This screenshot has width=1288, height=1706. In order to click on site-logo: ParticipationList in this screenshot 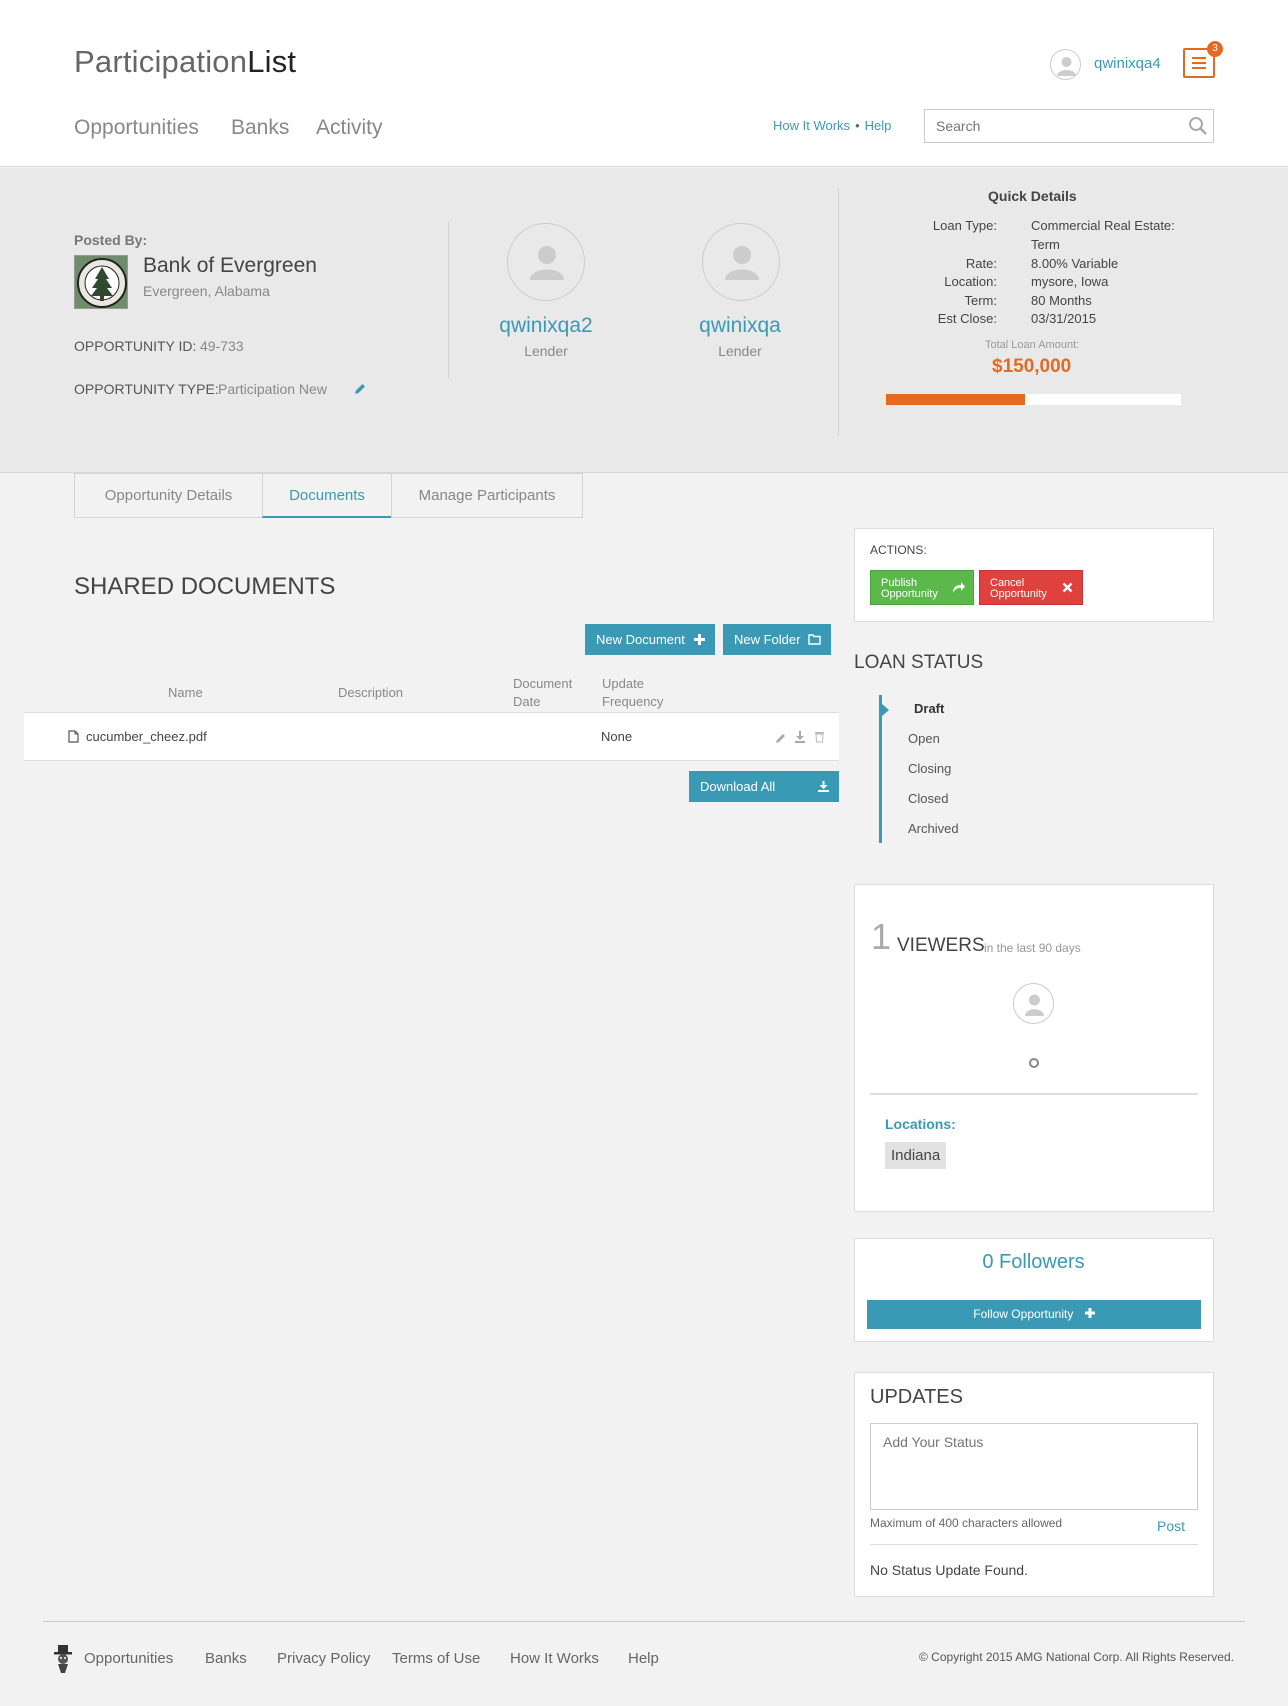, I will do `click(185, 62)`.